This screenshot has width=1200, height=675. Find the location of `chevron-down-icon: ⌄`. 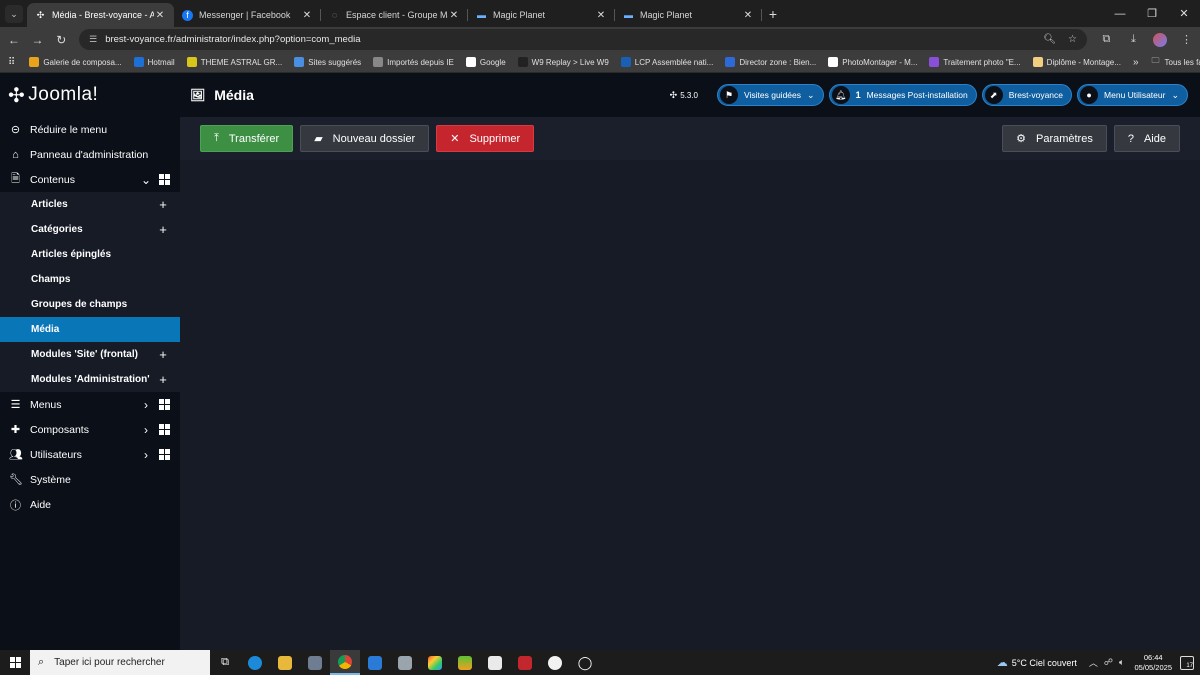

chevron-down-icon: ⌄ is located at coordinates (146, 180).